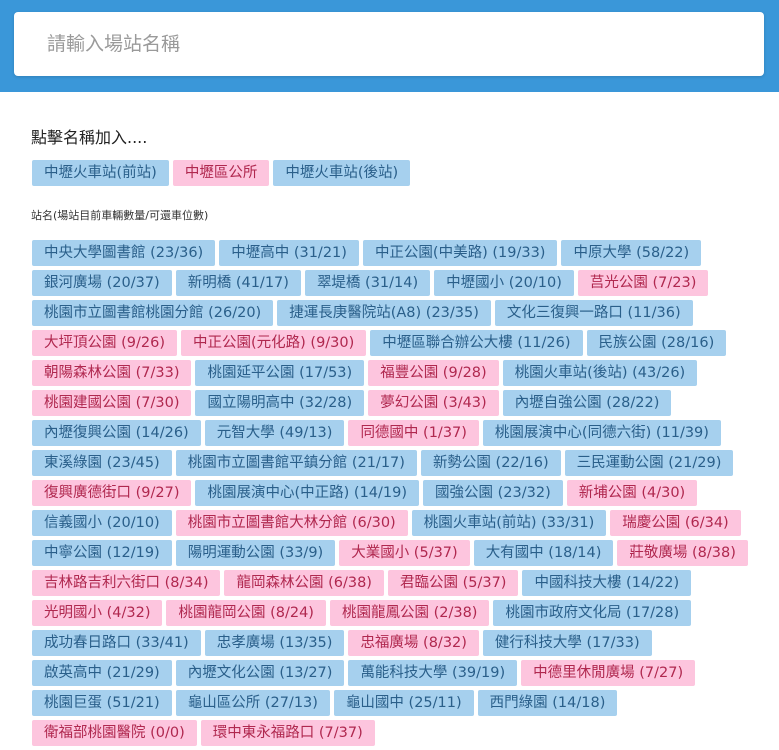 The height and width of the screenshot is (750, 779). I want to click on station-chip: 莒光公園 (7/23), so click(643, 283).